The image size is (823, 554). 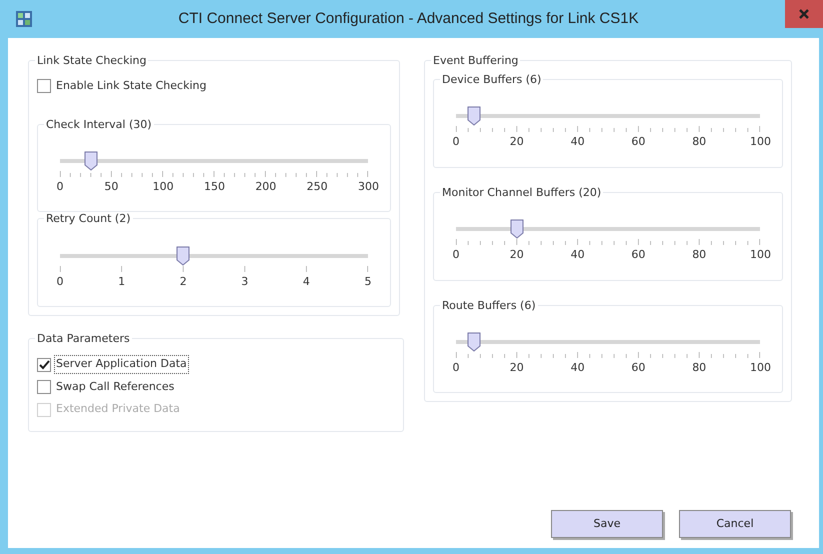 What do you see at coordinates (24, 19) in the screenshot?
I see `app-icon` at bounding box center [24, 19].